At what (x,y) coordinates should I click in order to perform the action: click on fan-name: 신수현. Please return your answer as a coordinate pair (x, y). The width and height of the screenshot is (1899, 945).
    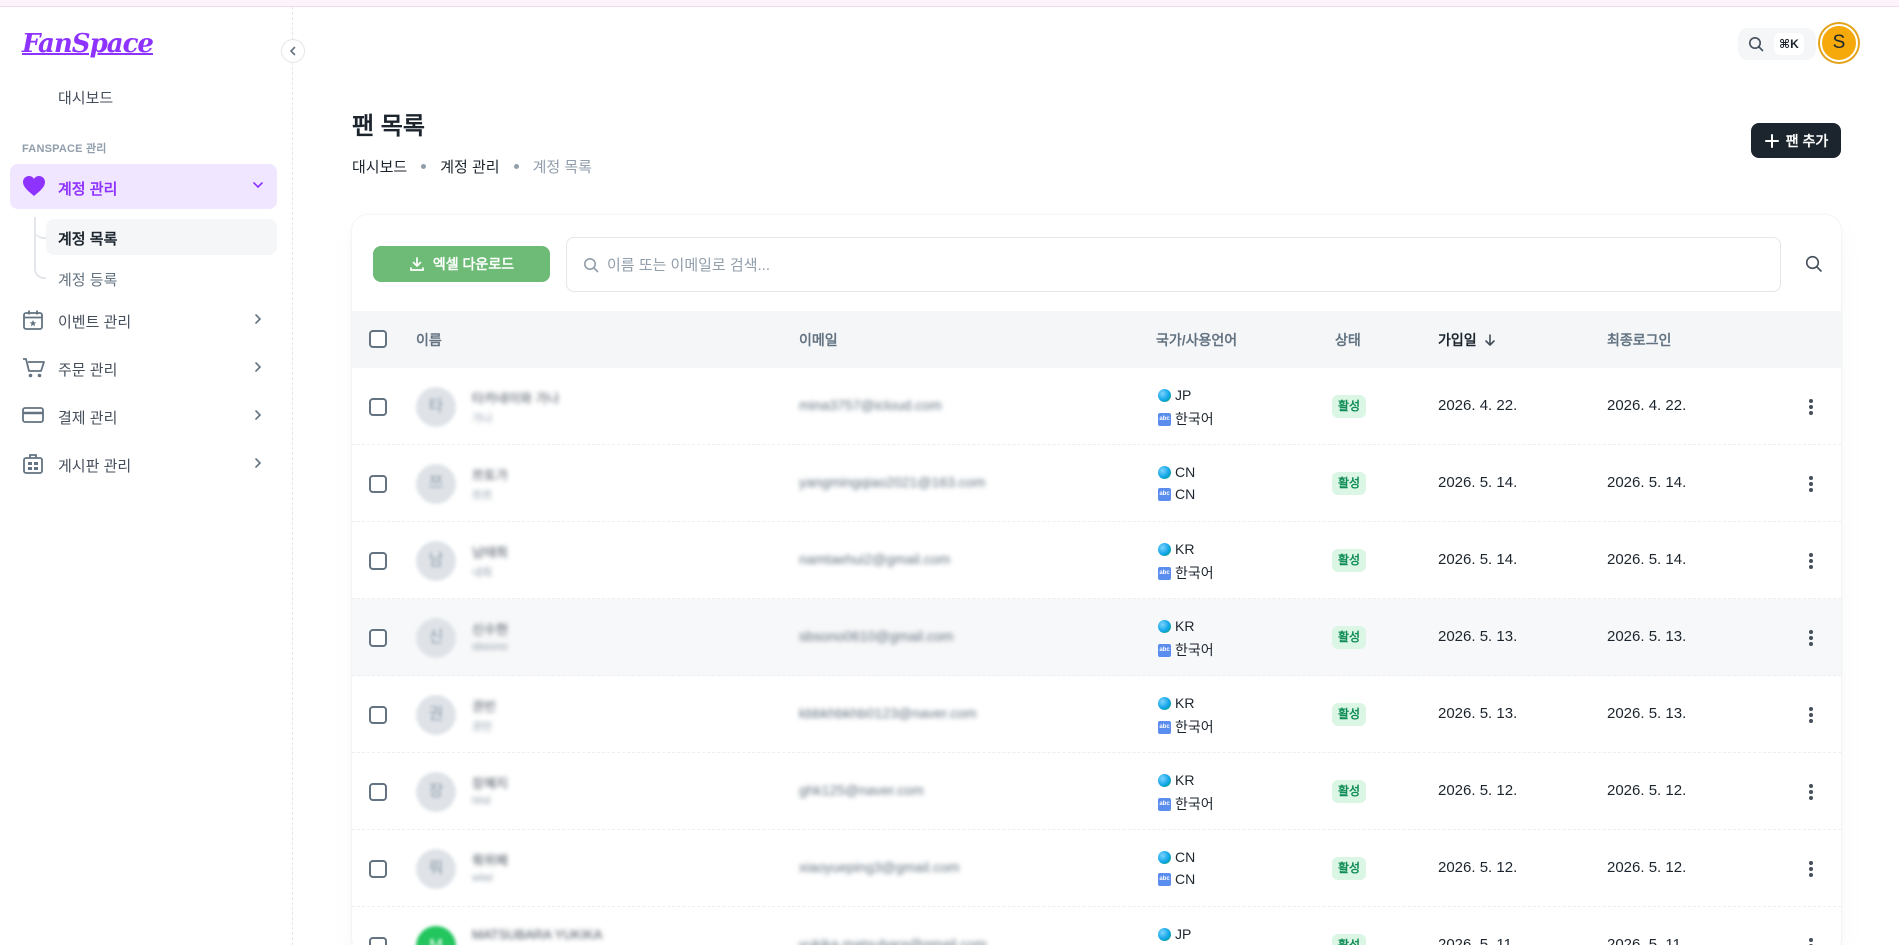
    Looking at the image, I should click on (490, 628).